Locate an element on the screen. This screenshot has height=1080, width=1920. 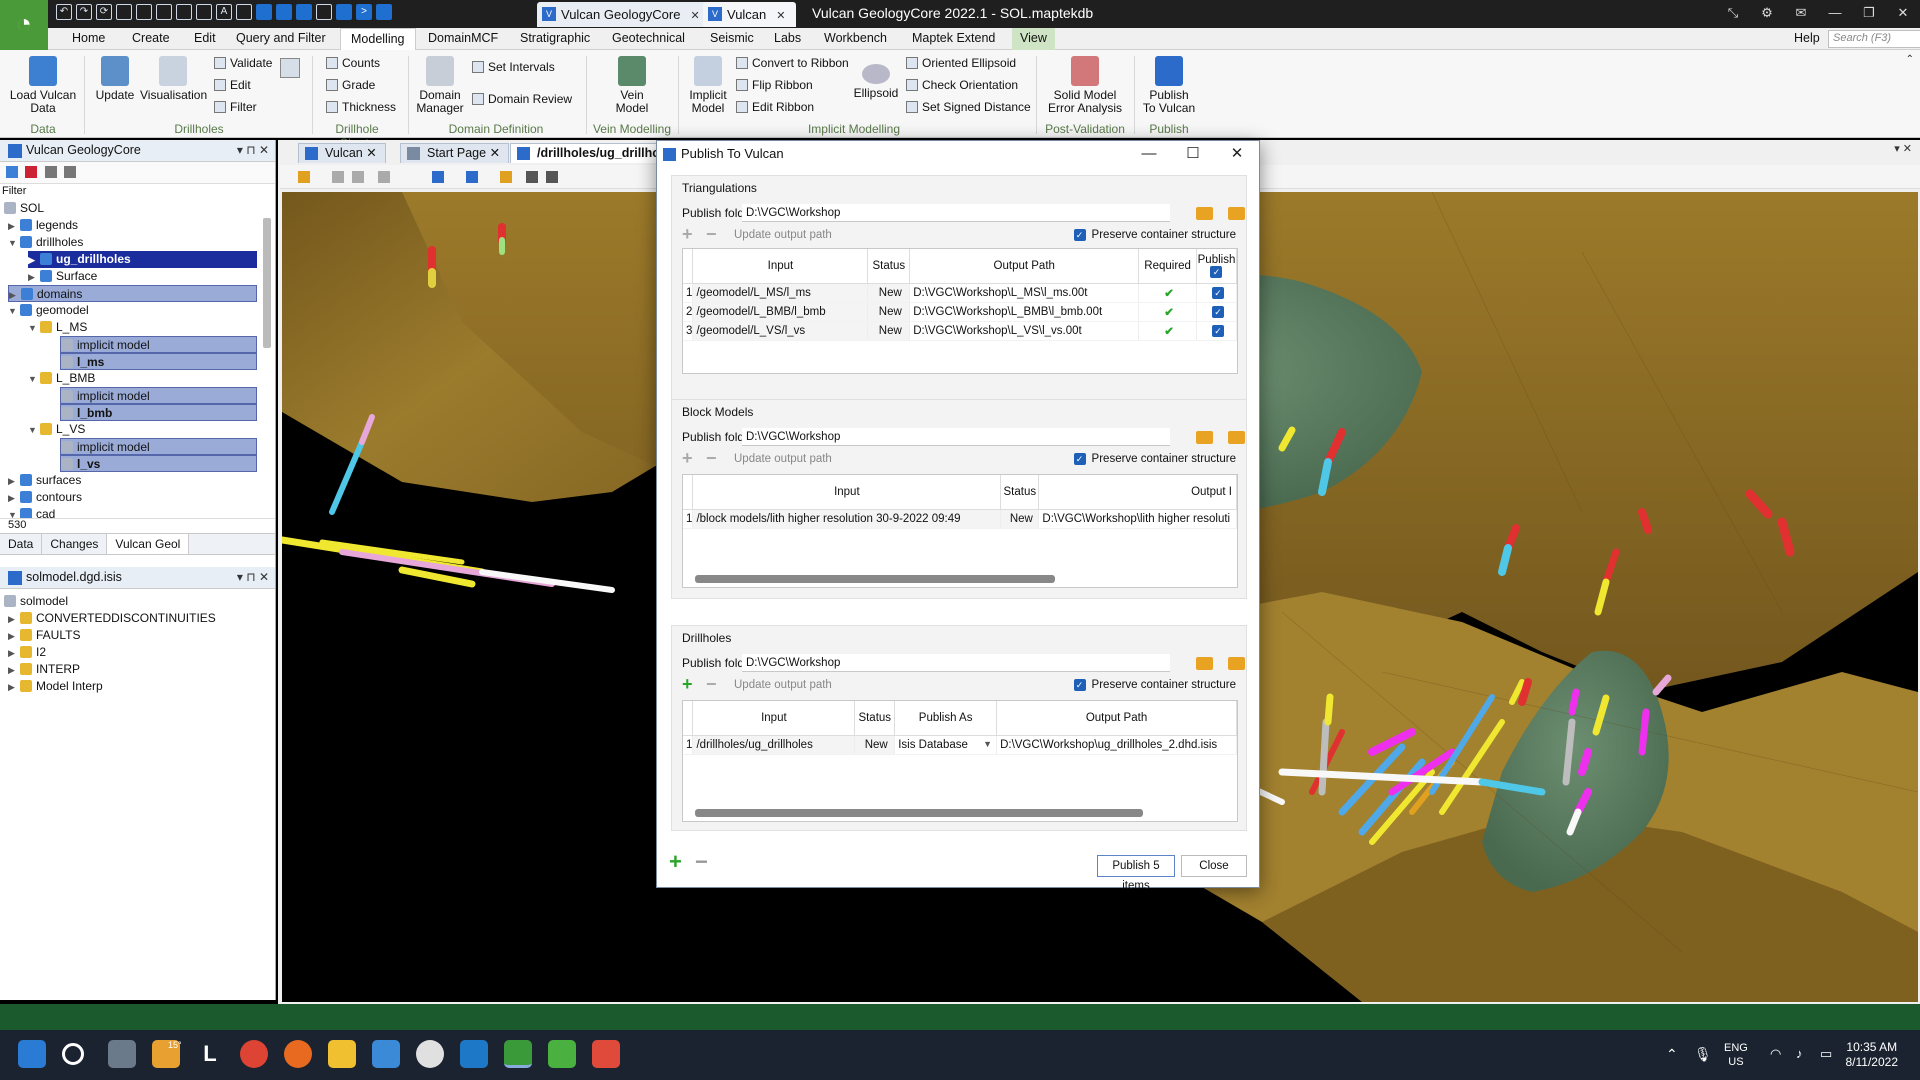
menu-home: Home is located at coordinates (88, 38).